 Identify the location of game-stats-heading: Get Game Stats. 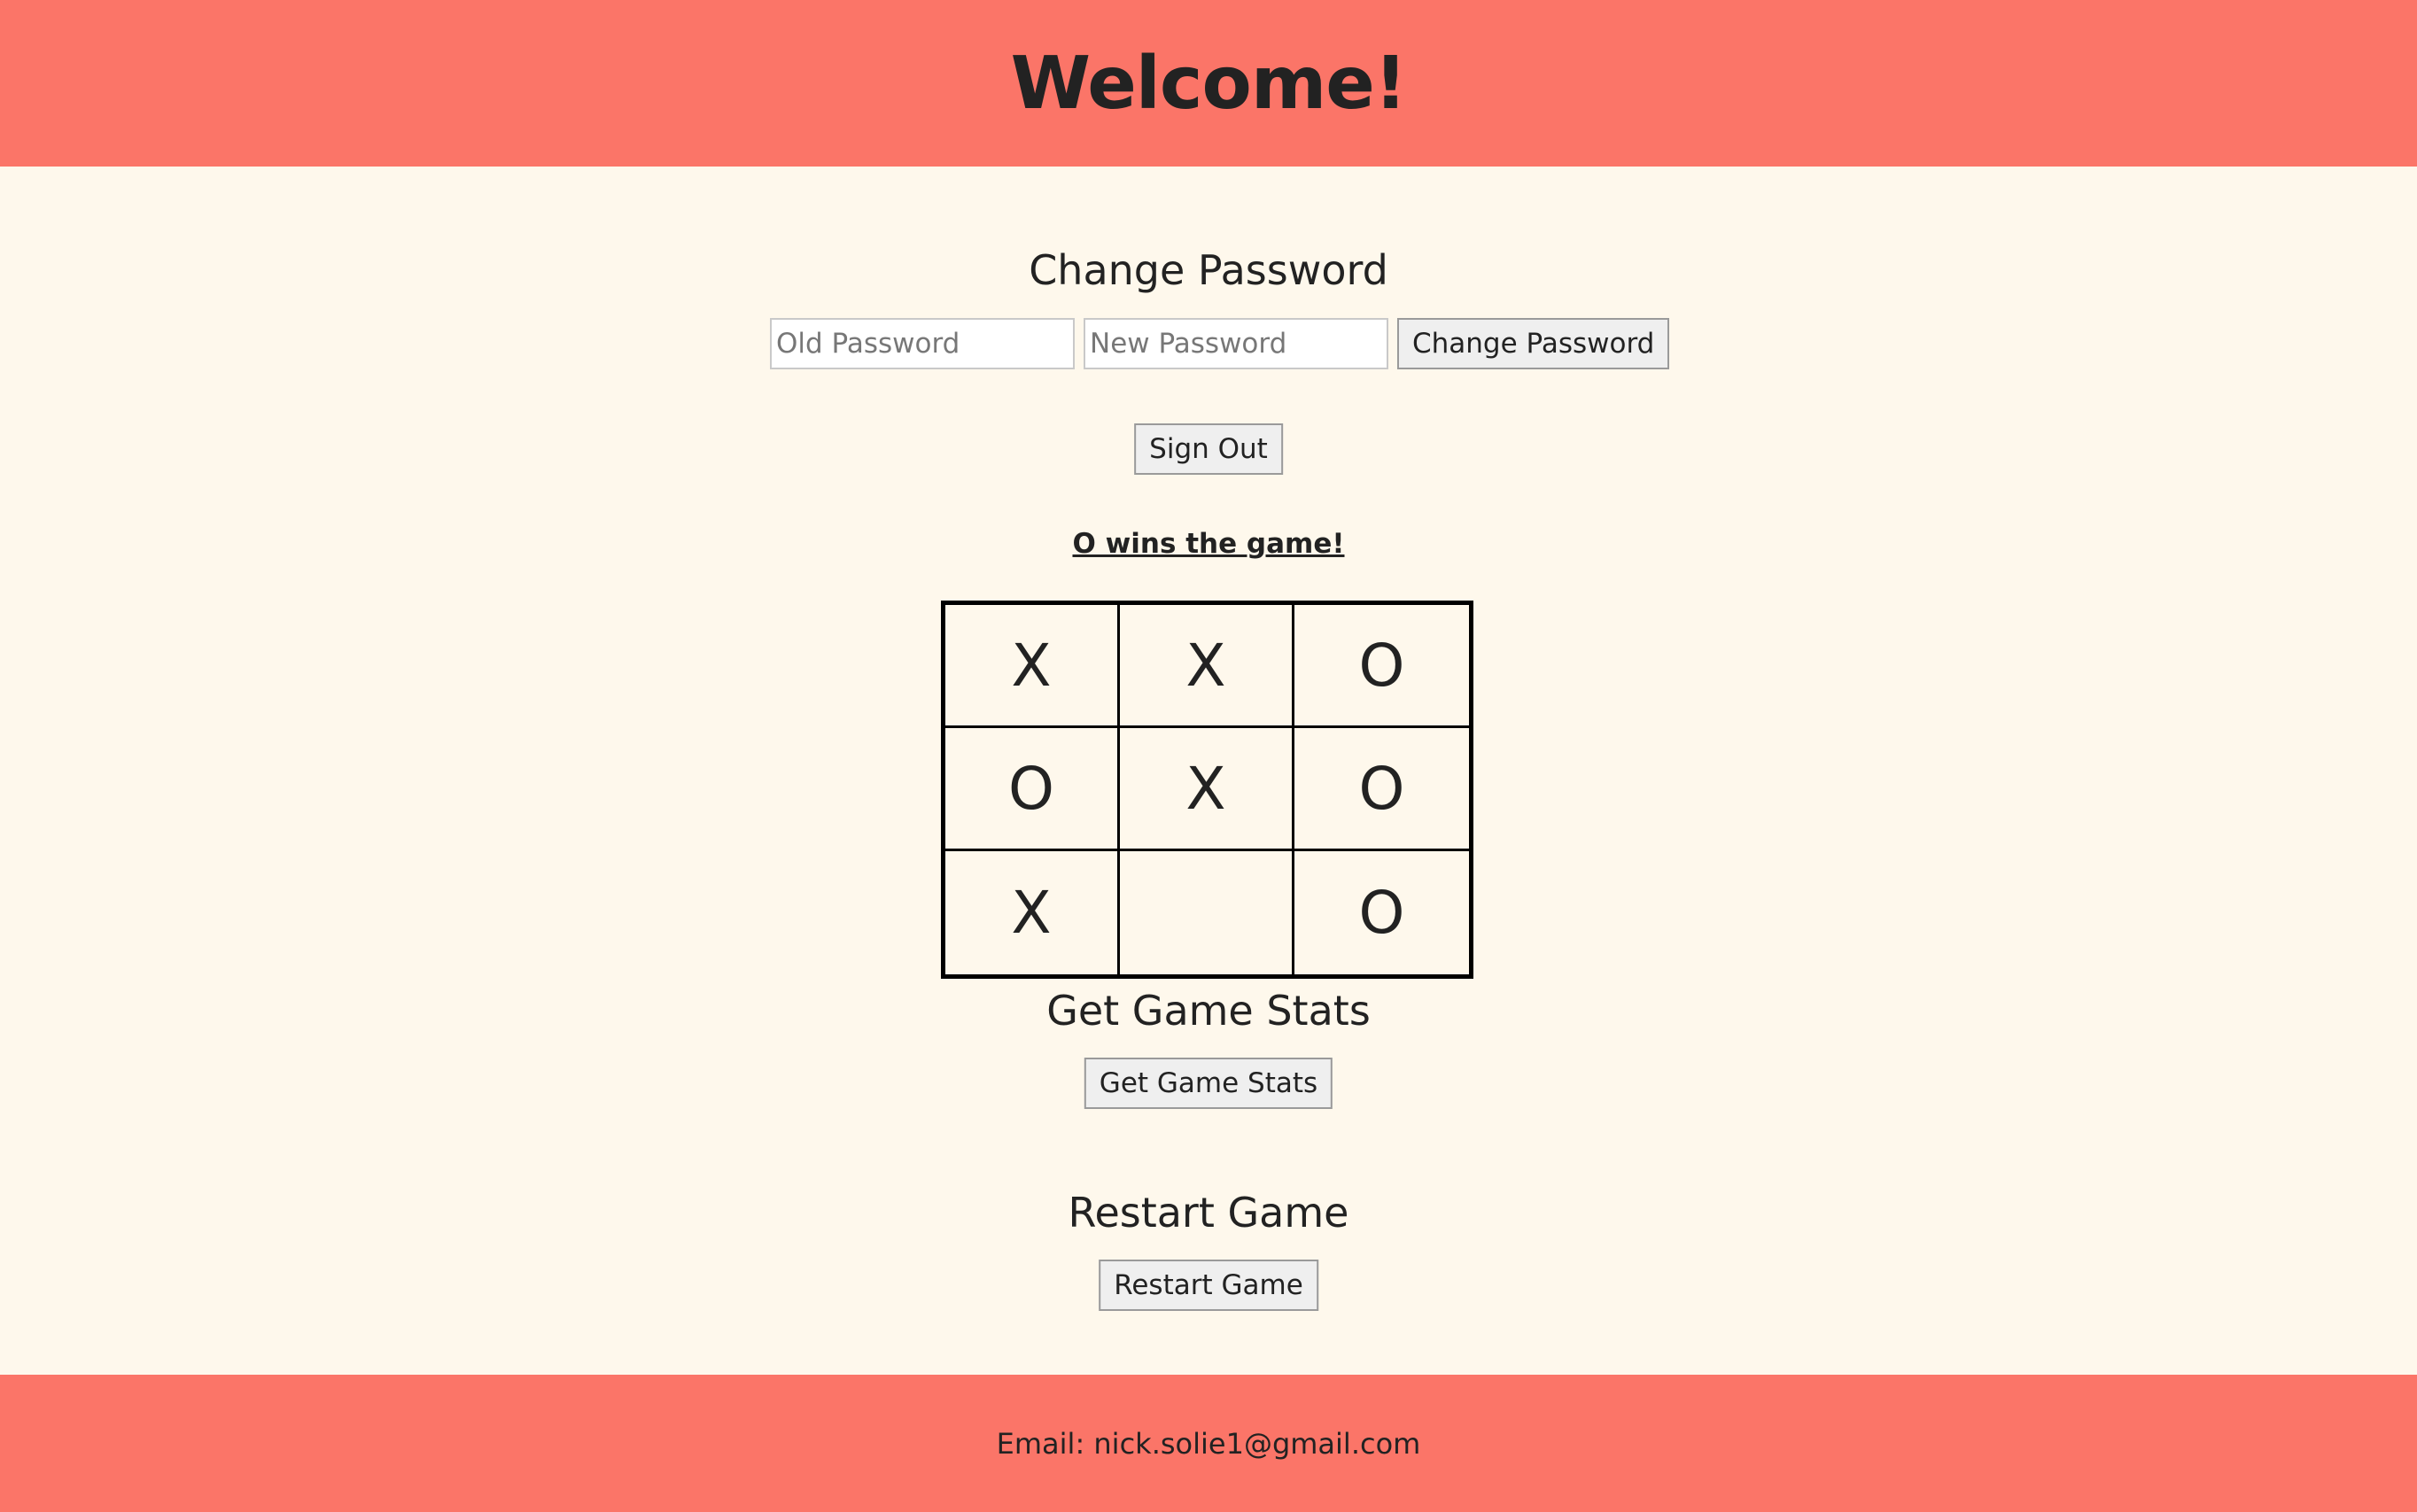
(1209, 1011).